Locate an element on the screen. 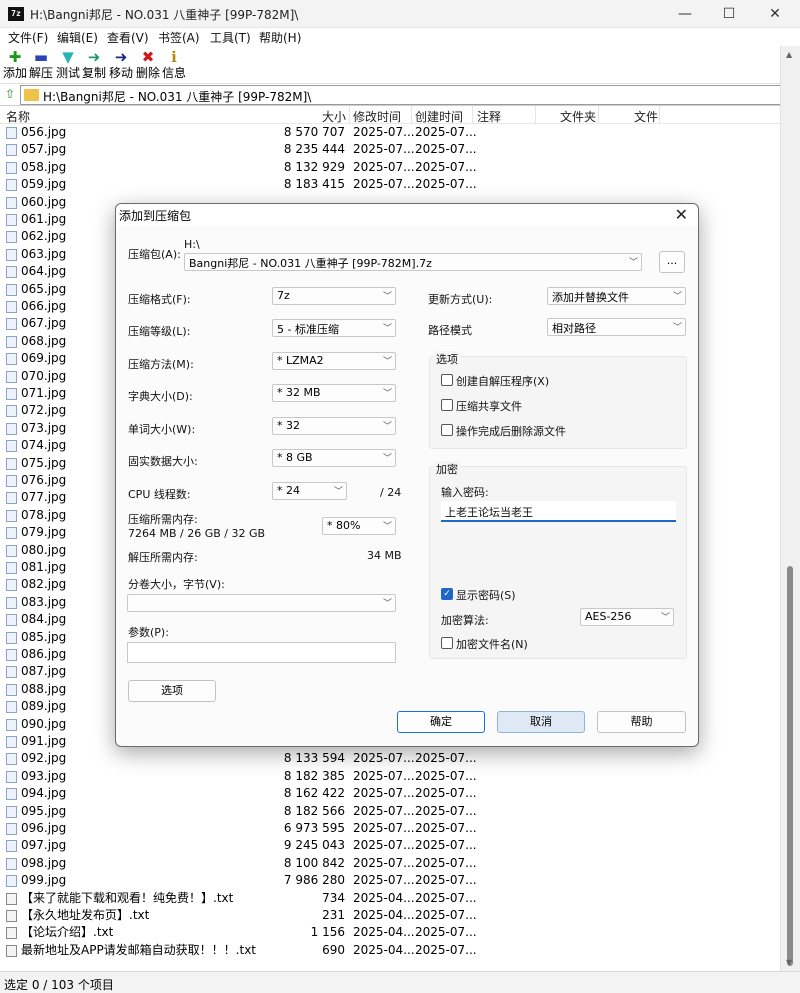 Image resolution: width=800 pixels, height=993 pixels. file-name: 084.jpg is located at coordinates (44, 619).